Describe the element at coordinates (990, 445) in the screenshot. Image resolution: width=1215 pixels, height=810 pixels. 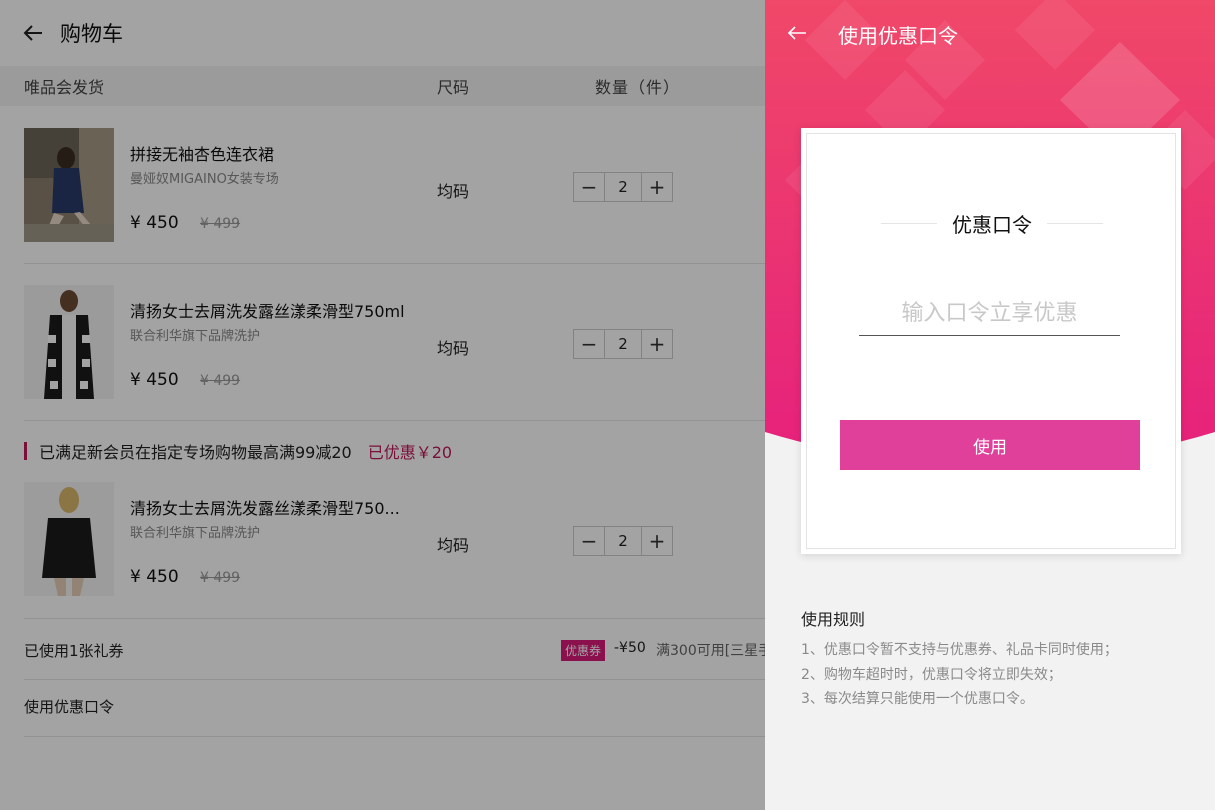
I see `use-button: 使用` at that location.